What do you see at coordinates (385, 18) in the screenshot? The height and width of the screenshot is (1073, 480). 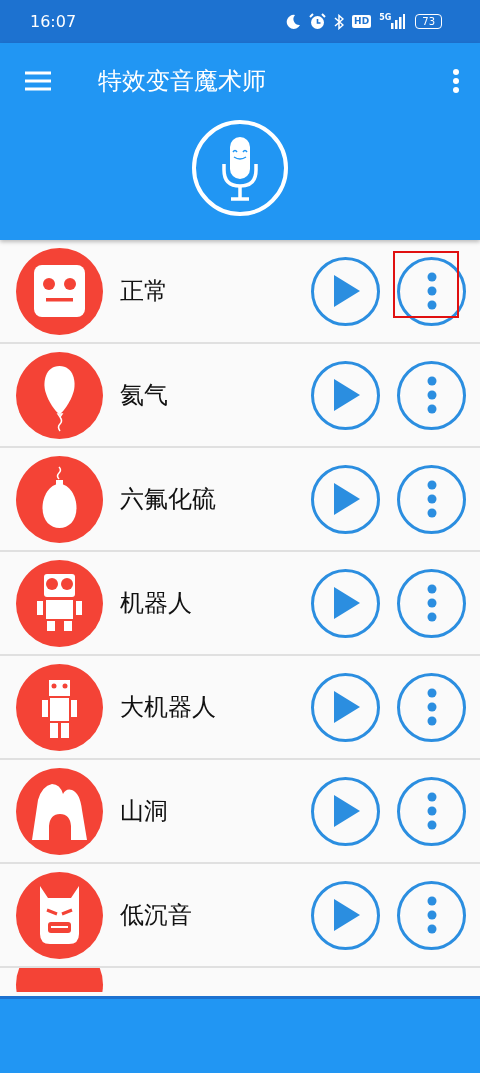 I see `network-label: 5G` at bounding box center [385, 18].